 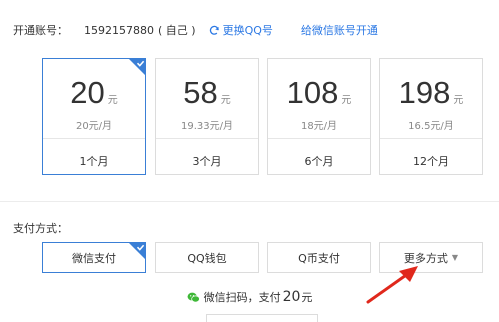 What do you see at coordinates (291, 297) in the screenshot?
I see `scan-pay-amount: 20` at bounding box center [291, 297].